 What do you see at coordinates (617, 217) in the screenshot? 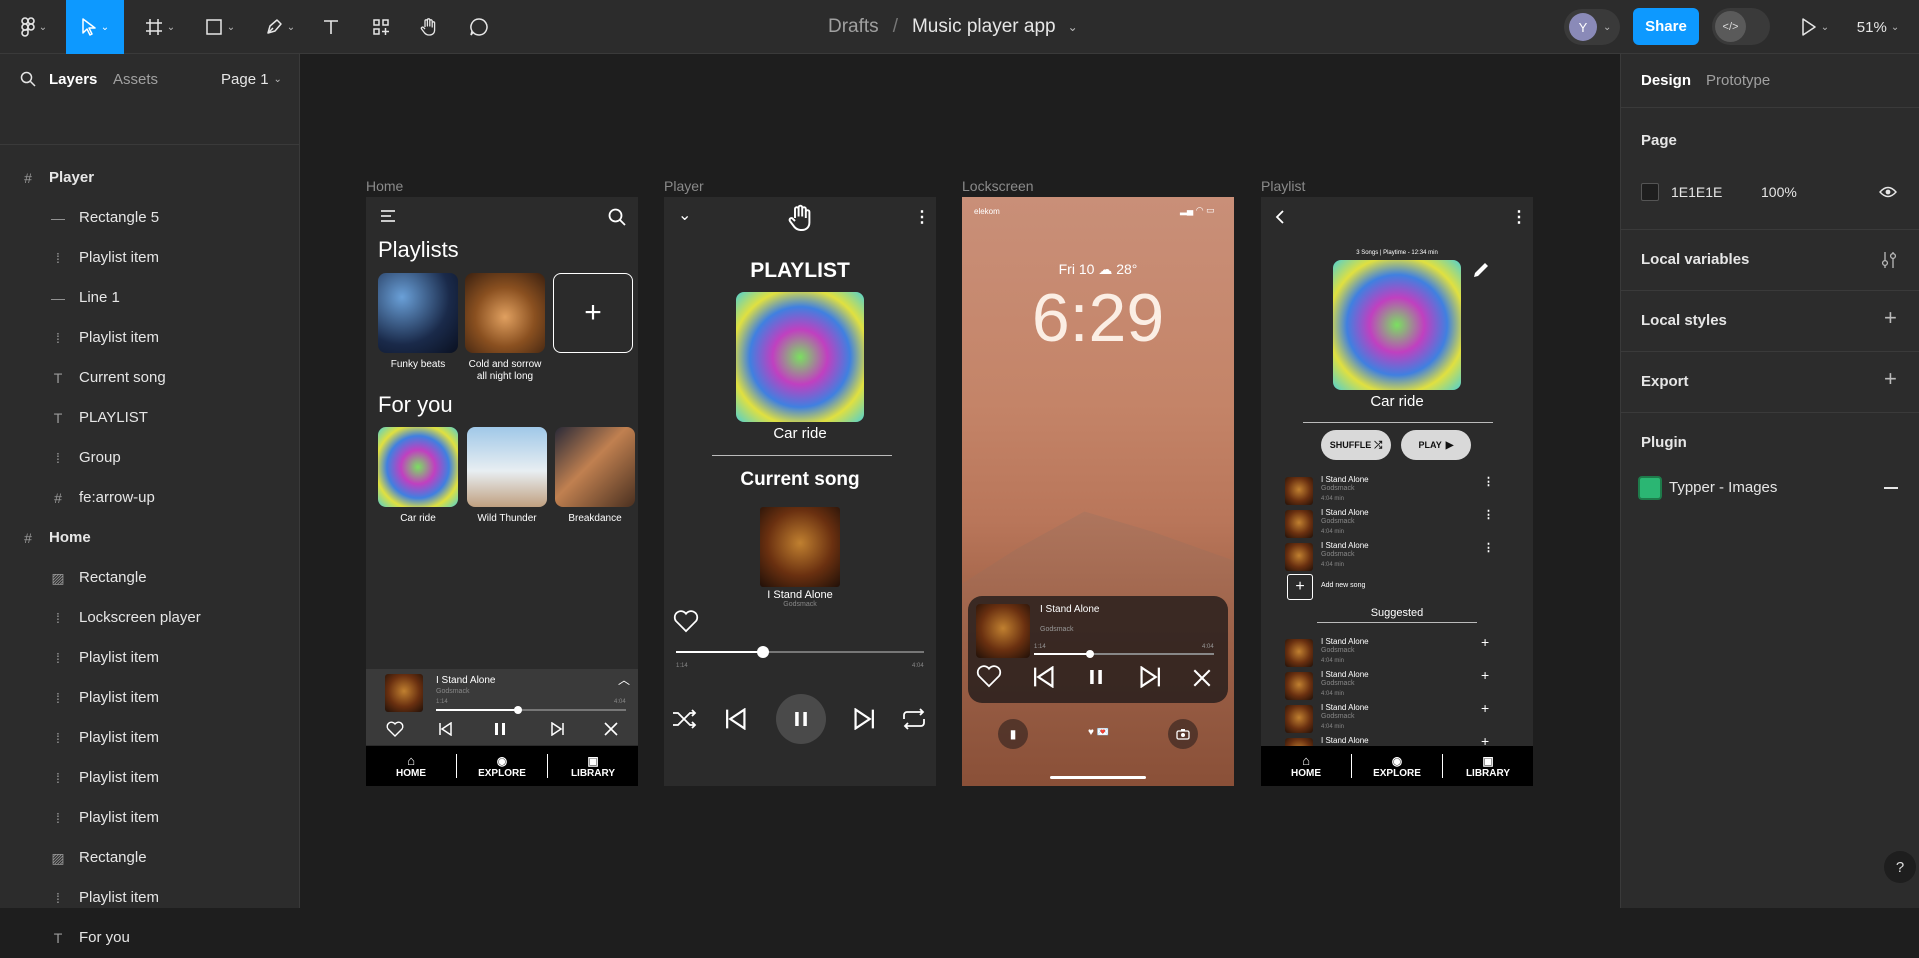
I see `search-icon` at bounding box center [617, 217].